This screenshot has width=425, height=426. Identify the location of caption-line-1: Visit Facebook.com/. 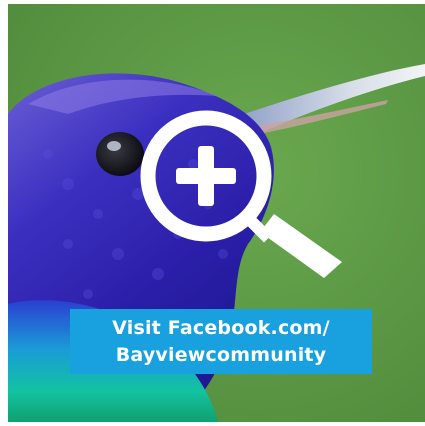
(221, 327).